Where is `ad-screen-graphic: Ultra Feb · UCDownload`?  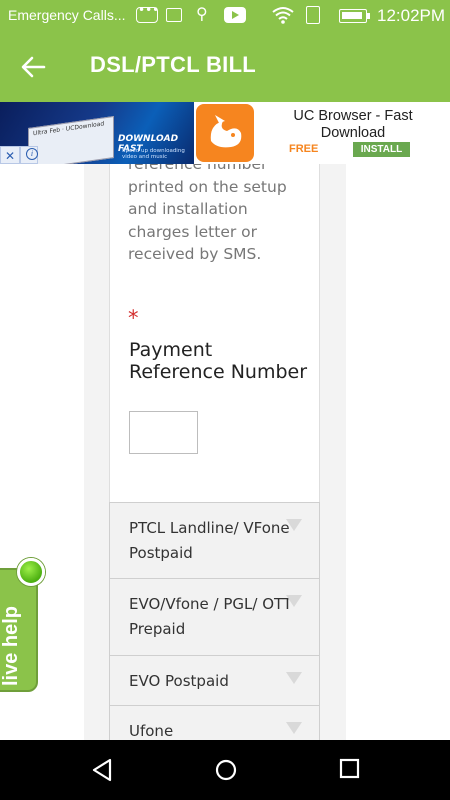 ad-screen-graphic: Ultra Feb · UCDownload is located at coordinates (71, 139).